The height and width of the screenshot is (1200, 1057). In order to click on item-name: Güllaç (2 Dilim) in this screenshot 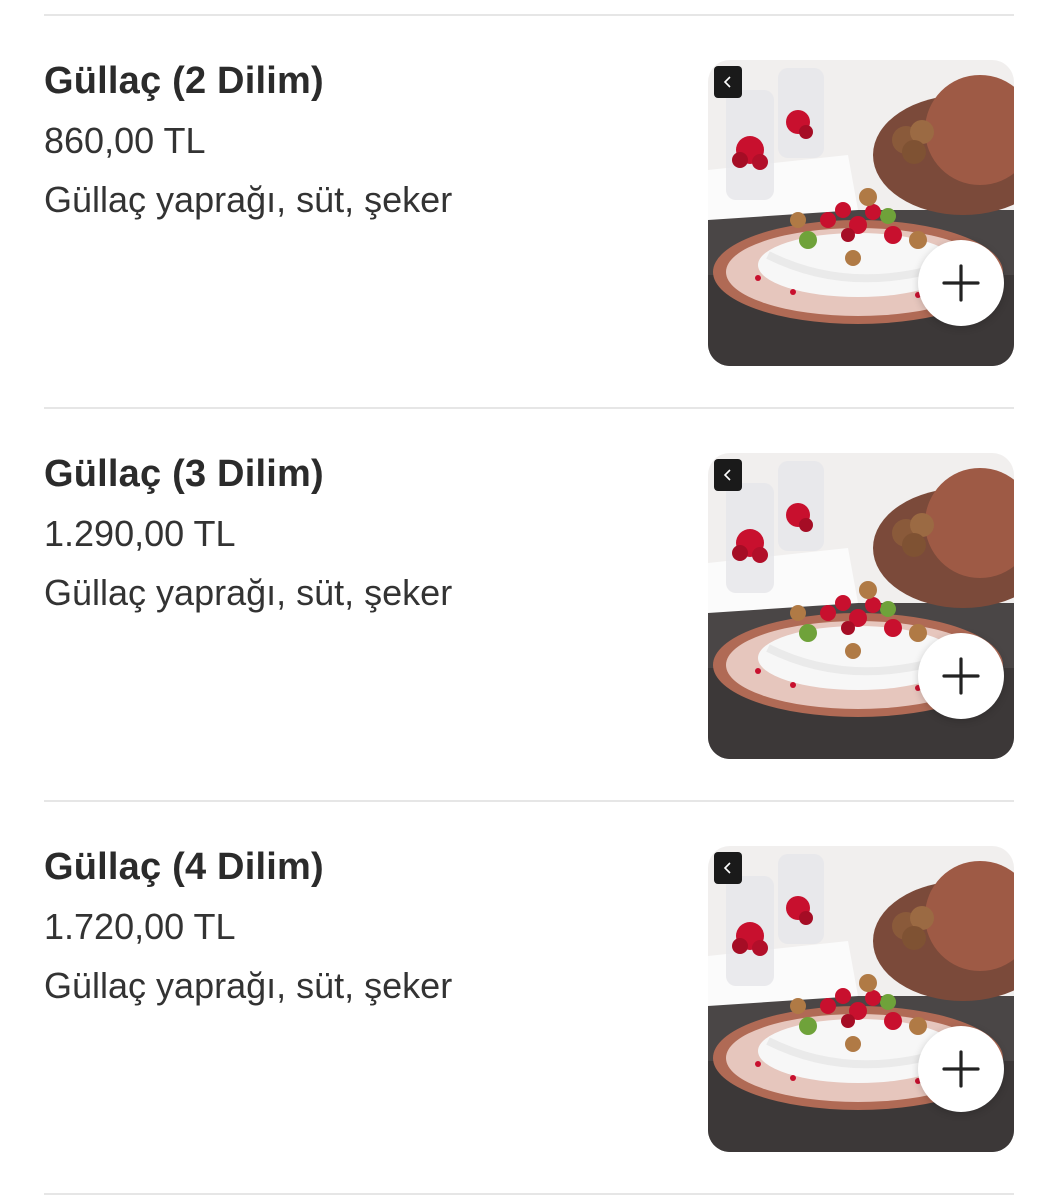, I will do `click(184, 81)`.